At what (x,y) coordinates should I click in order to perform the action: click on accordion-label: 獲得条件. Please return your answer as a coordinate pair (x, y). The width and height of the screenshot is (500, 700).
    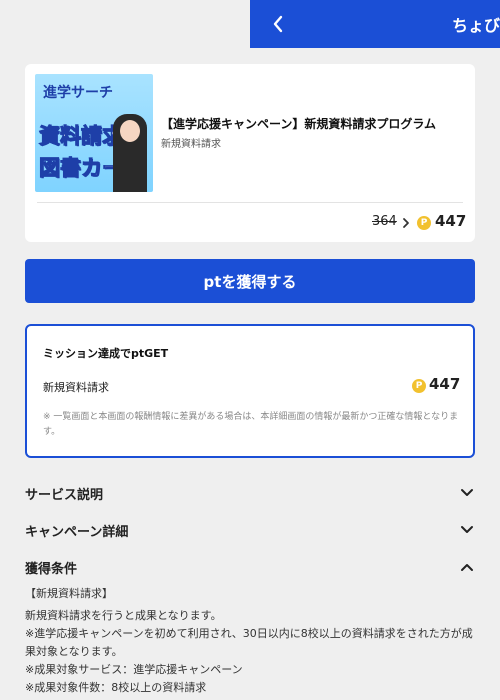
    Looking at the image, I should click on (51, 569).